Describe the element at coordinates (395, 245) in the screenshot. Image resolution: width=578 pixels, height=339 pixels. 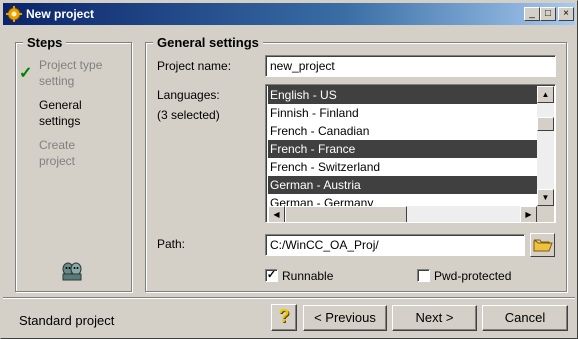
I see `path-input: C:/WinCC_OA_Proj/` at that location.